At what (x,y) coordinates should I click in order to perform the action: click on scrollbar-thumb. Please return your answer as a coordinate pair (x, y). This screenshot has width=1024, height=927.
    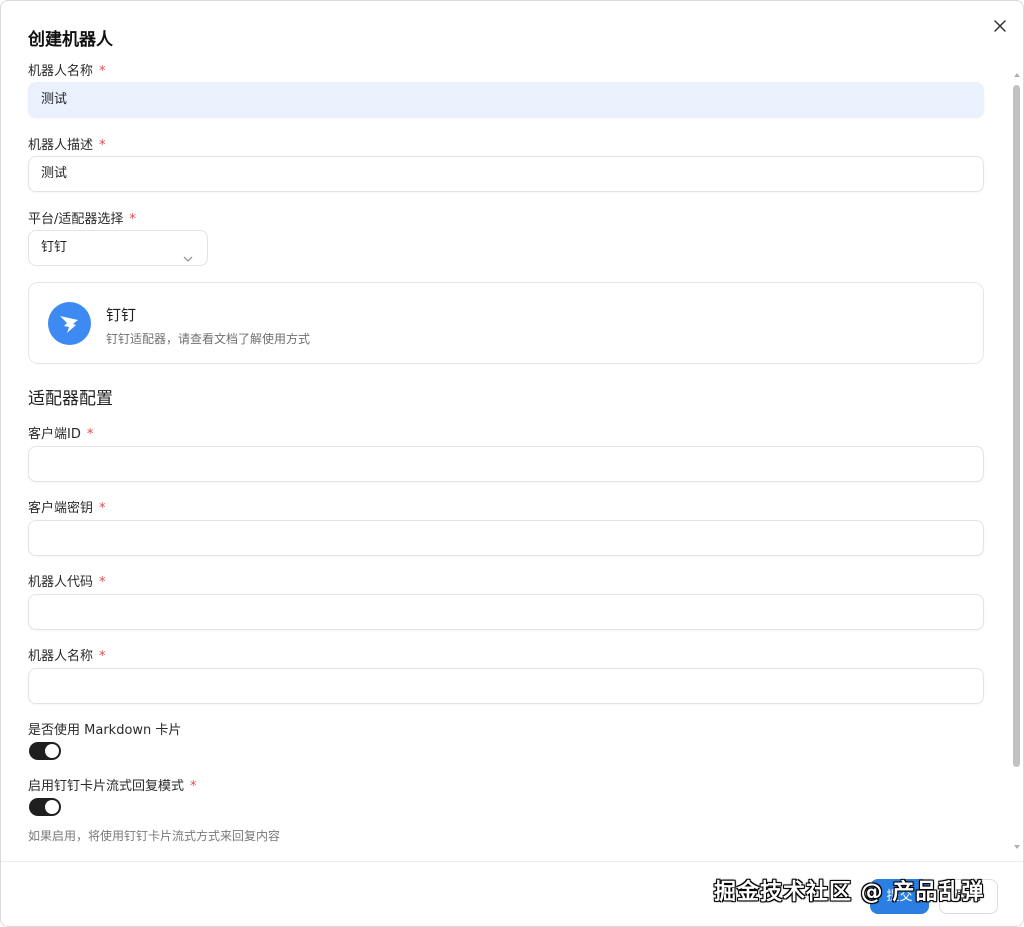
    Looking at the image, I should click on (1016, 426).